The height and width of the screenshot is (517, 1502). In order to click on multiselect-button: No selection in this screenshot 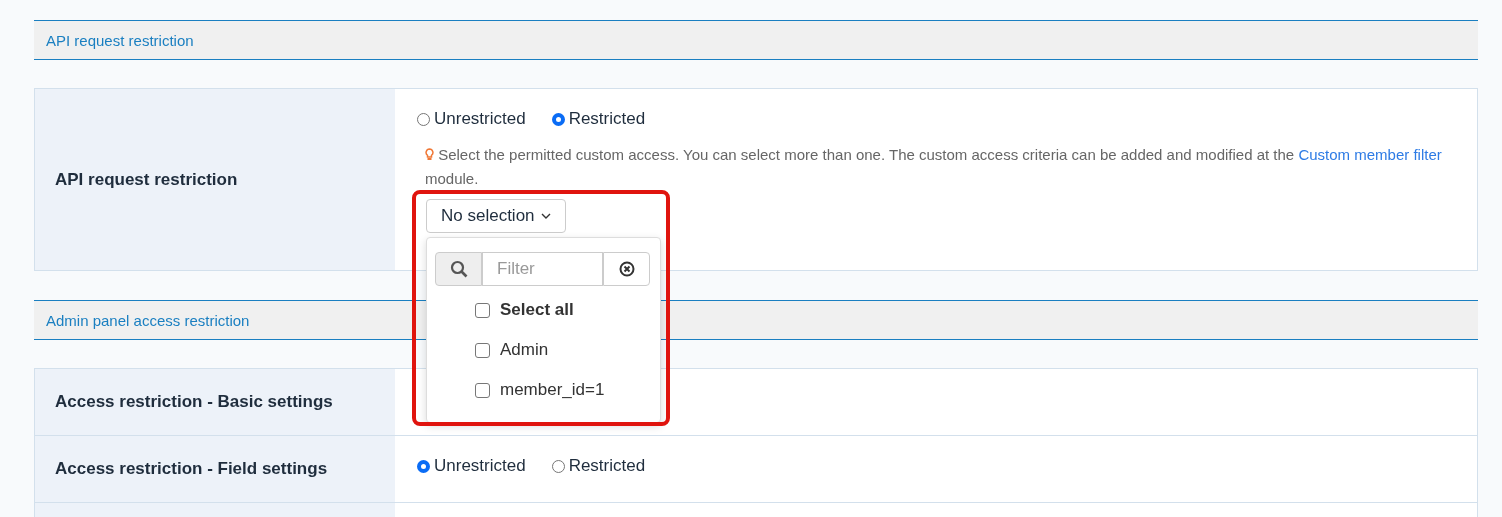, I will do `click(496, 216)`.